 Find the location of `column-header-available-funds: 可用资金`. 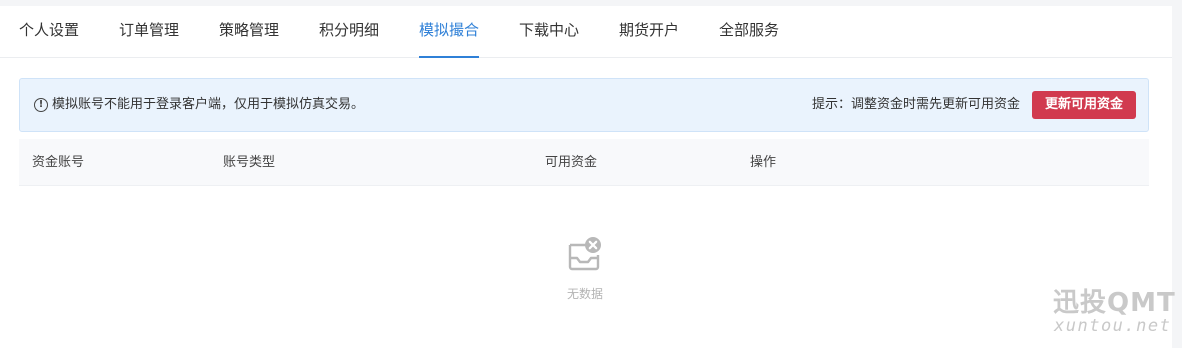

column-header-available-funds: 可用资金 is located at coordinates (571, 162).